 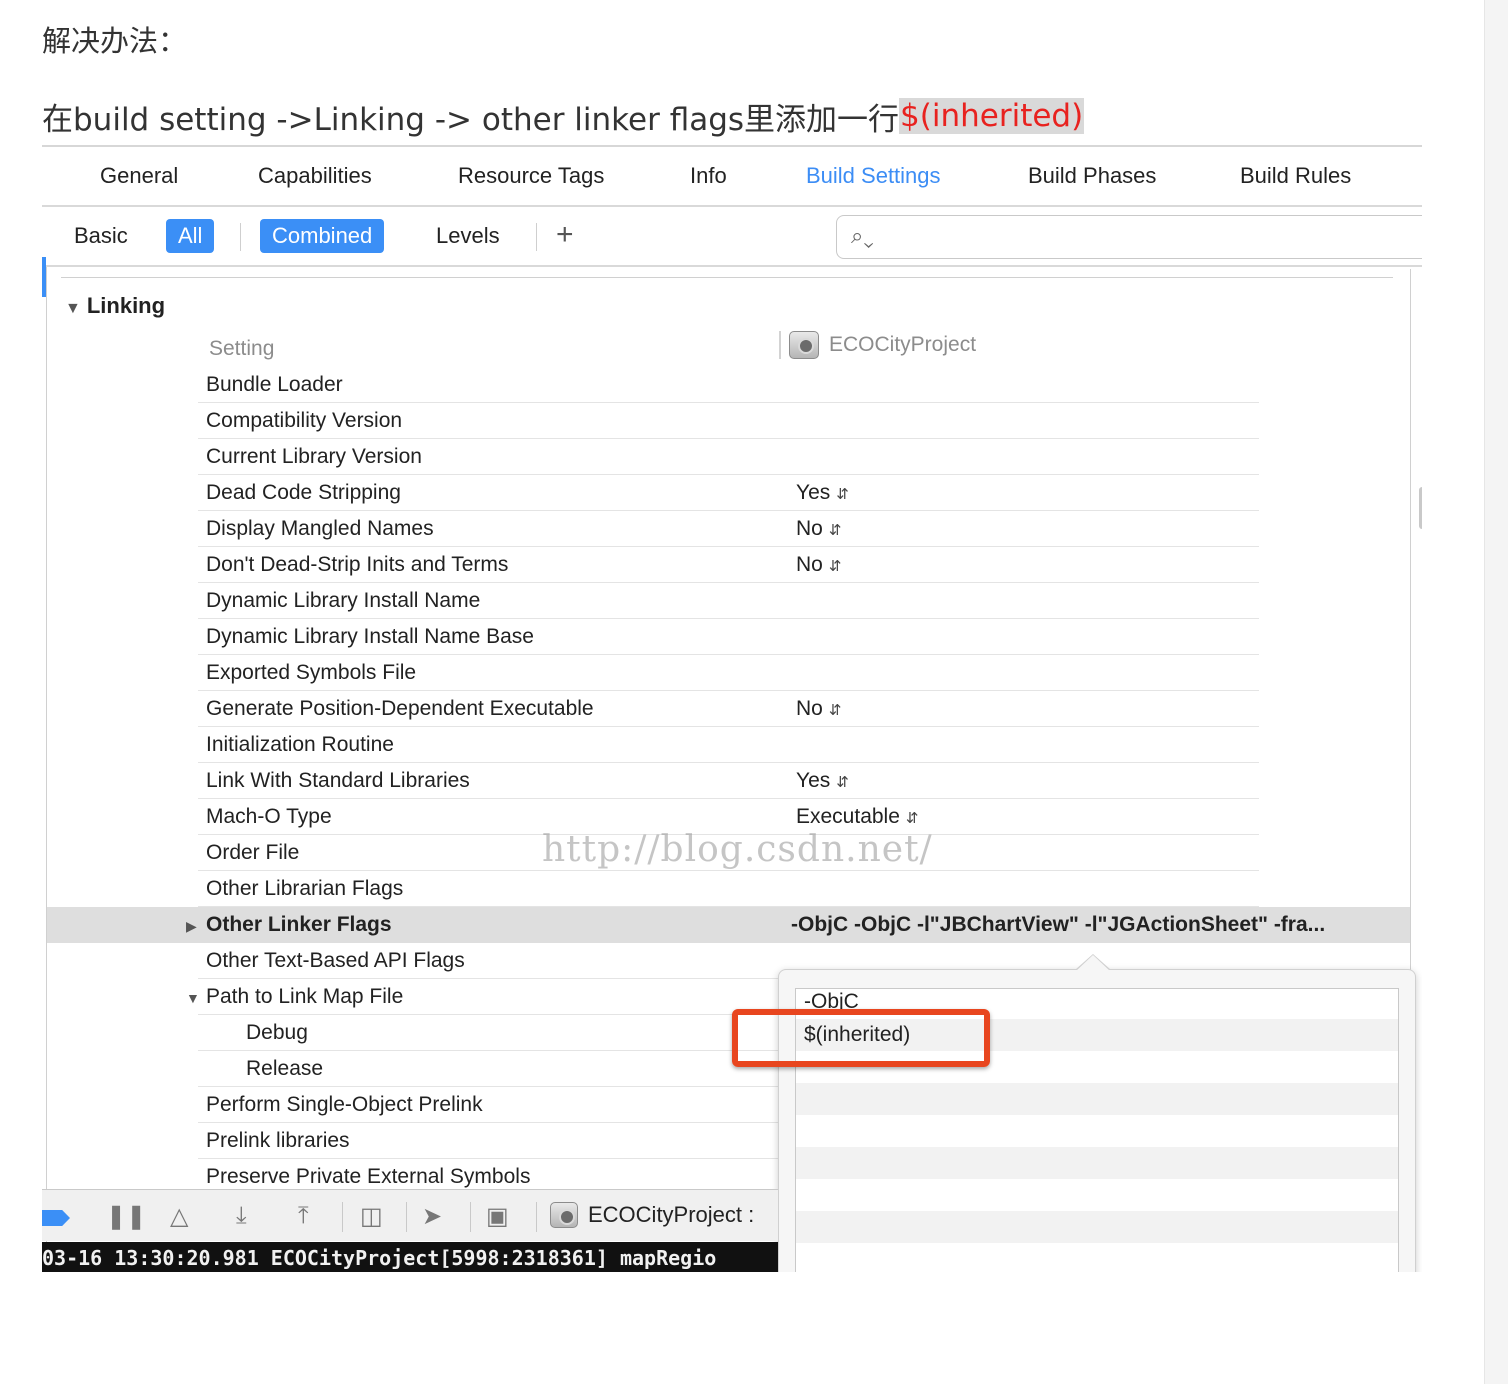 I want to click on setting-name: Prelink libraries, so click(x=278, y=1140).